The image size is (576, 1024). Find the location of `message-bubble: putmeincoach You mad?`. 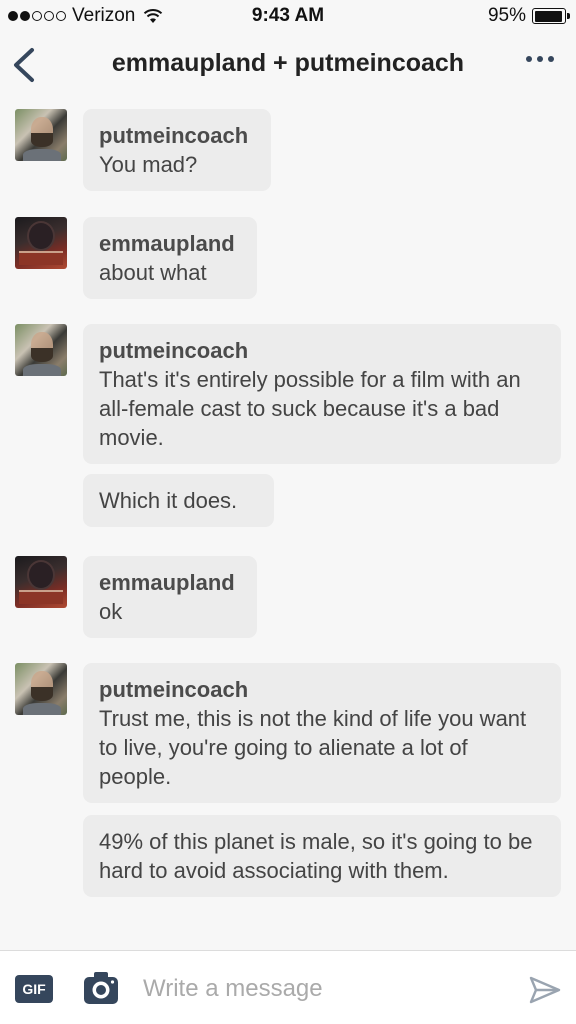

message-bubble: putmeincoach You mad? is located at coordinates (177, 150).